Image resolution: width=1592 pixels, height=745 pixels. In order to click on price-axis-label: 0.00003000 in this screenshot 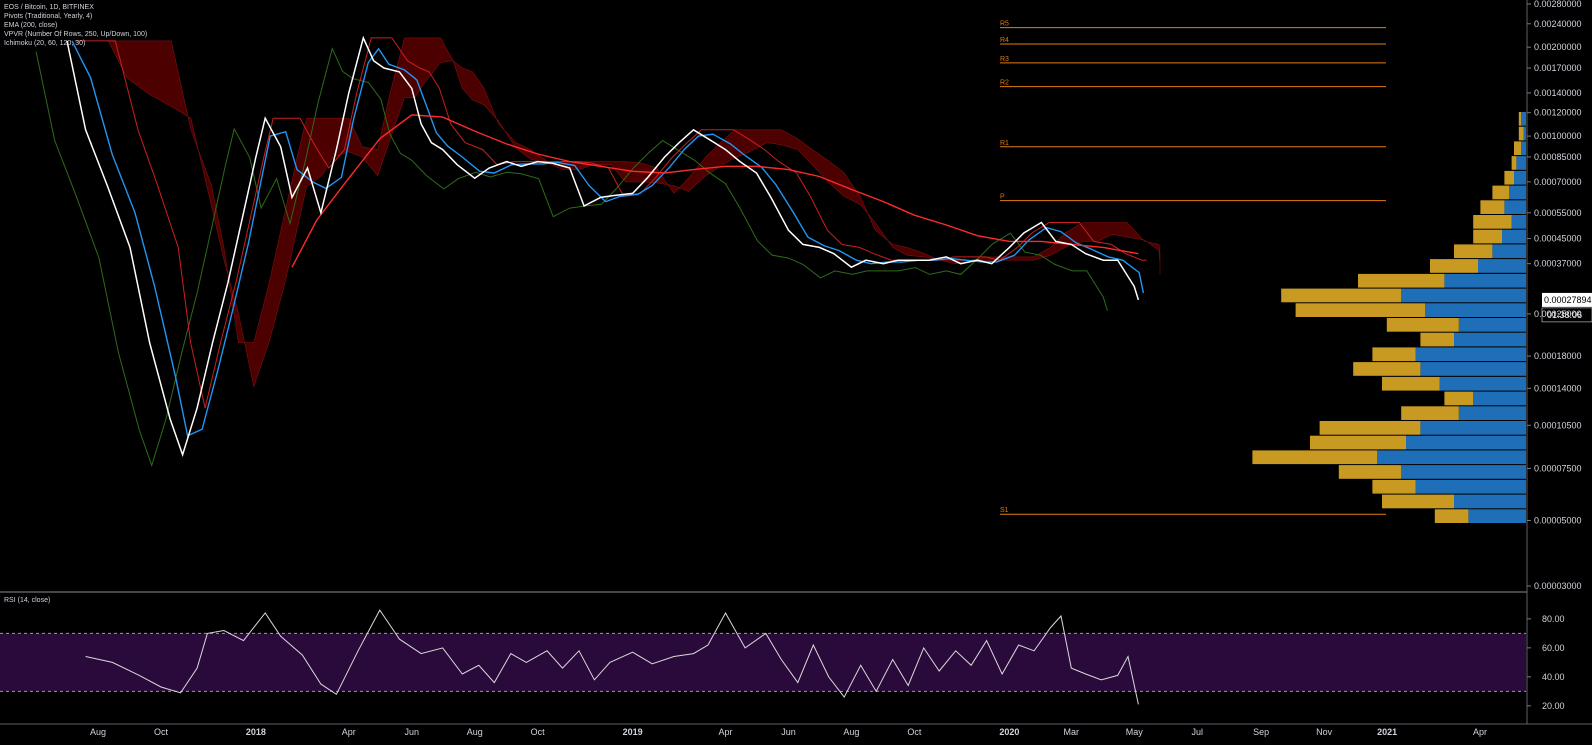, I will do `click(1558, 586)`.